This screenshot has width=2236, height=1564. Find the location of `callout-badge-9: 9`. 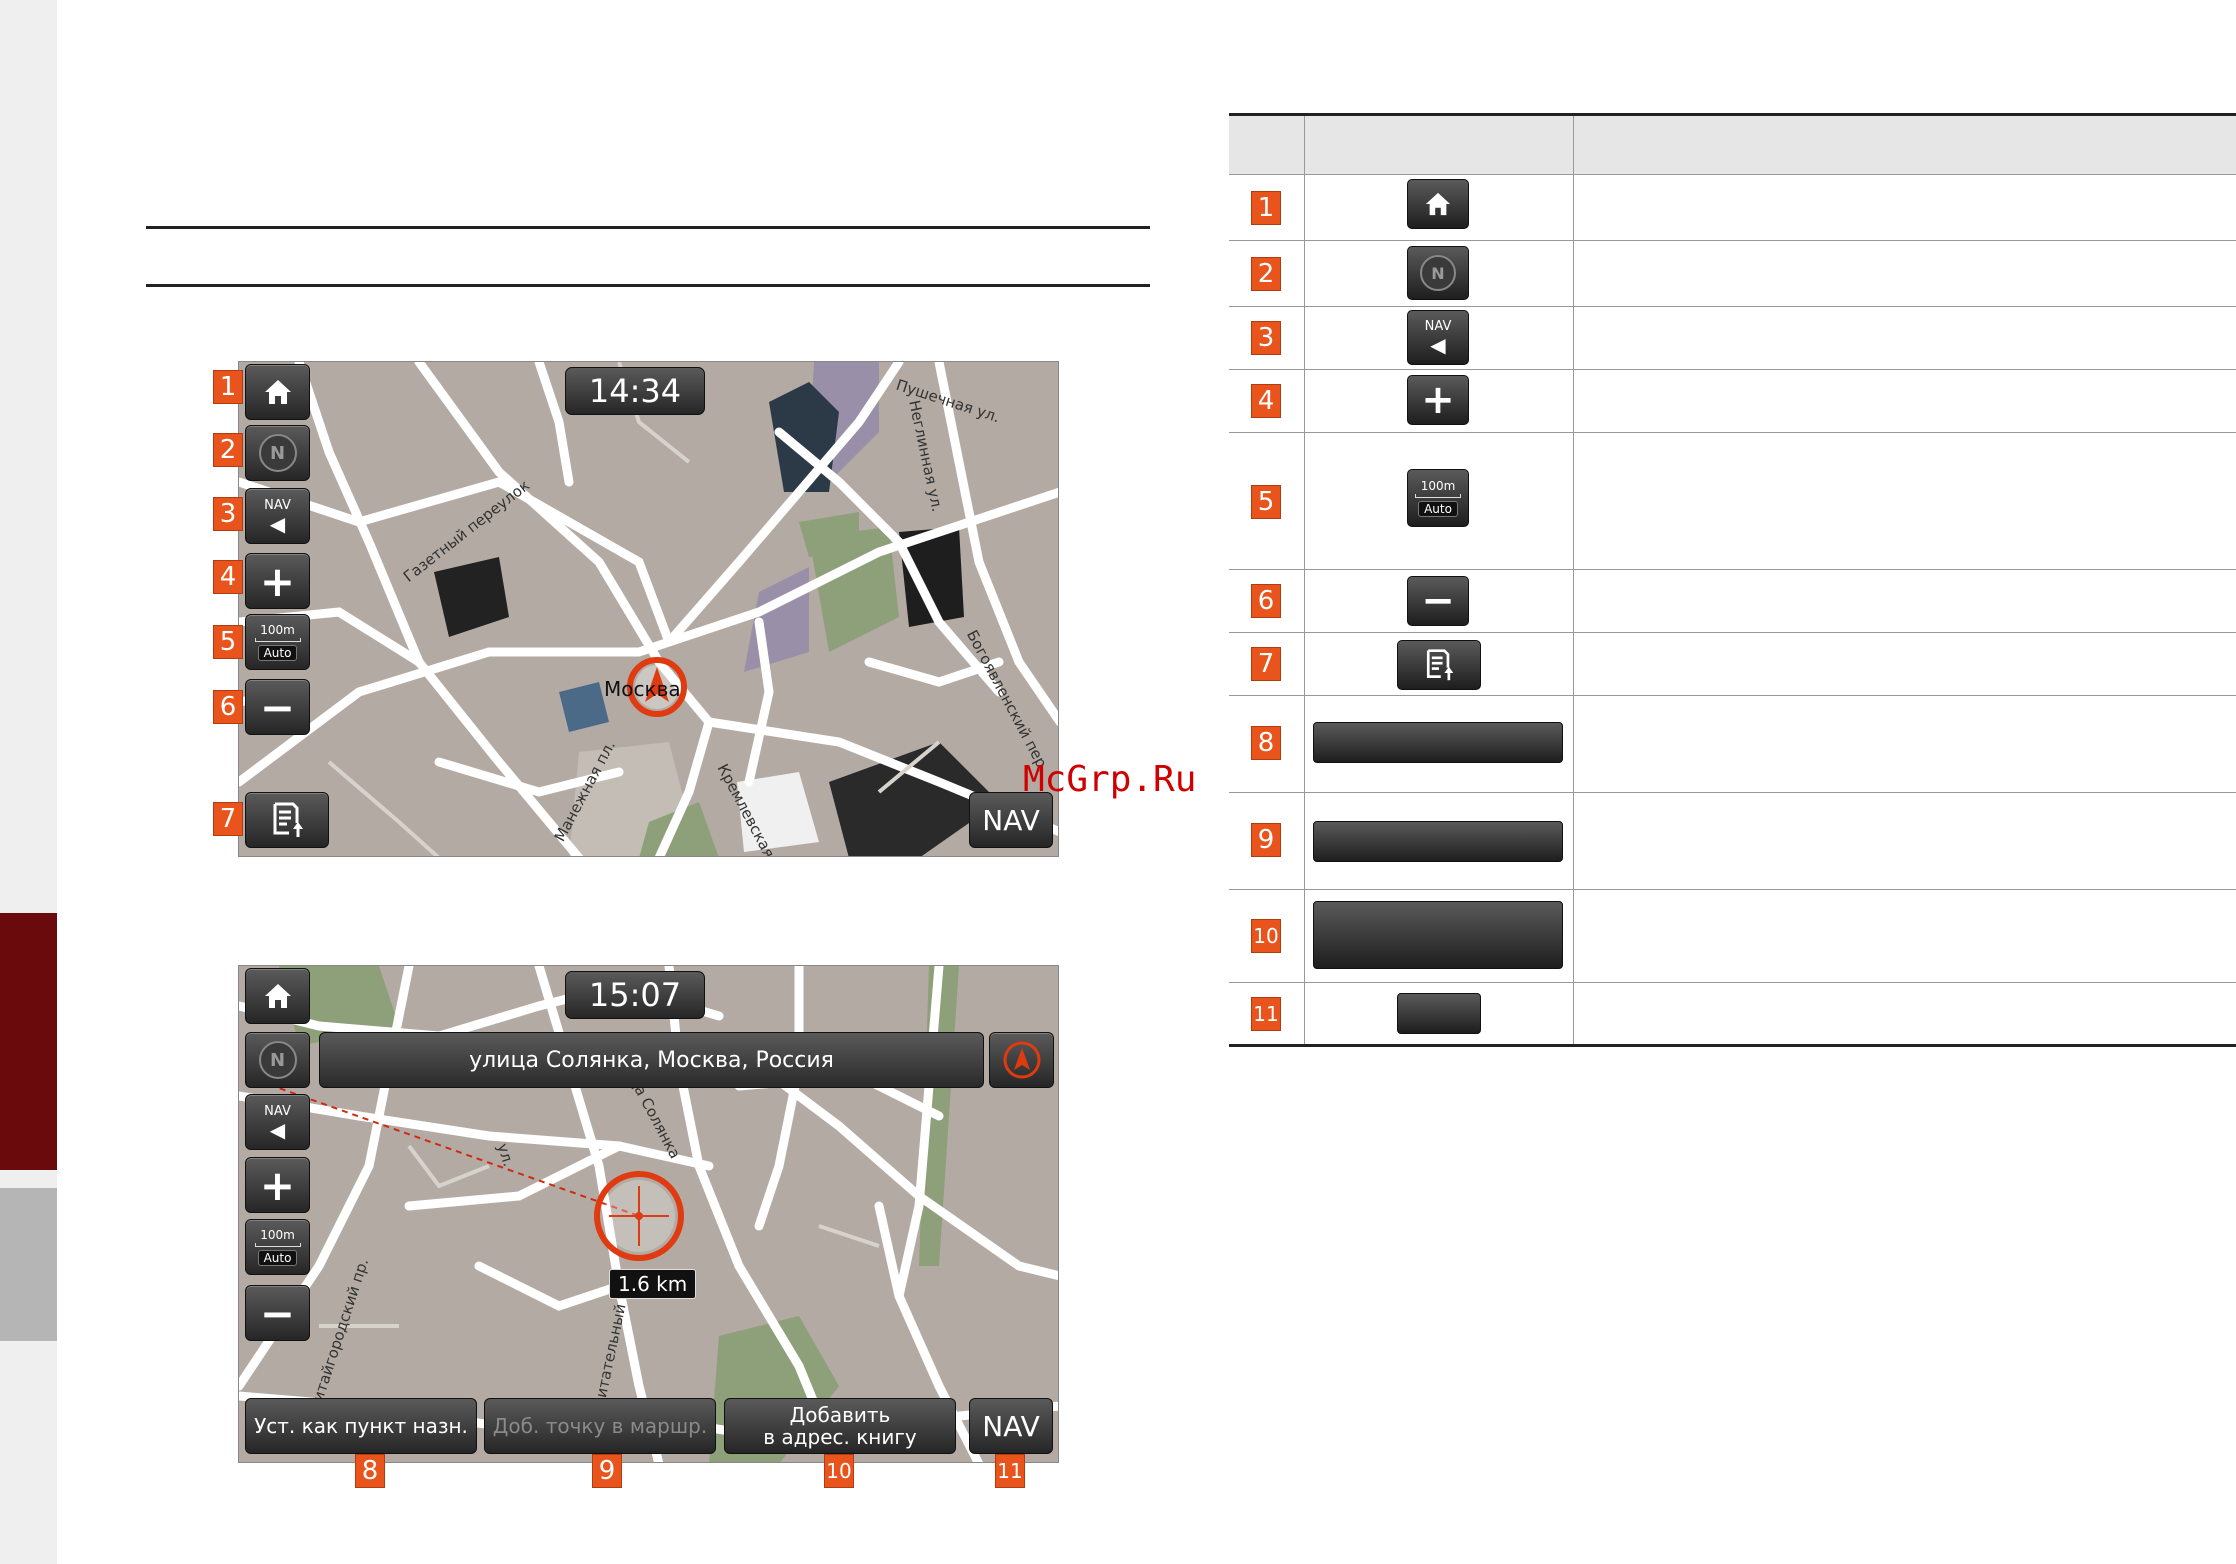

callout-badge-9: 9 is located at coordinates (607, 1471).